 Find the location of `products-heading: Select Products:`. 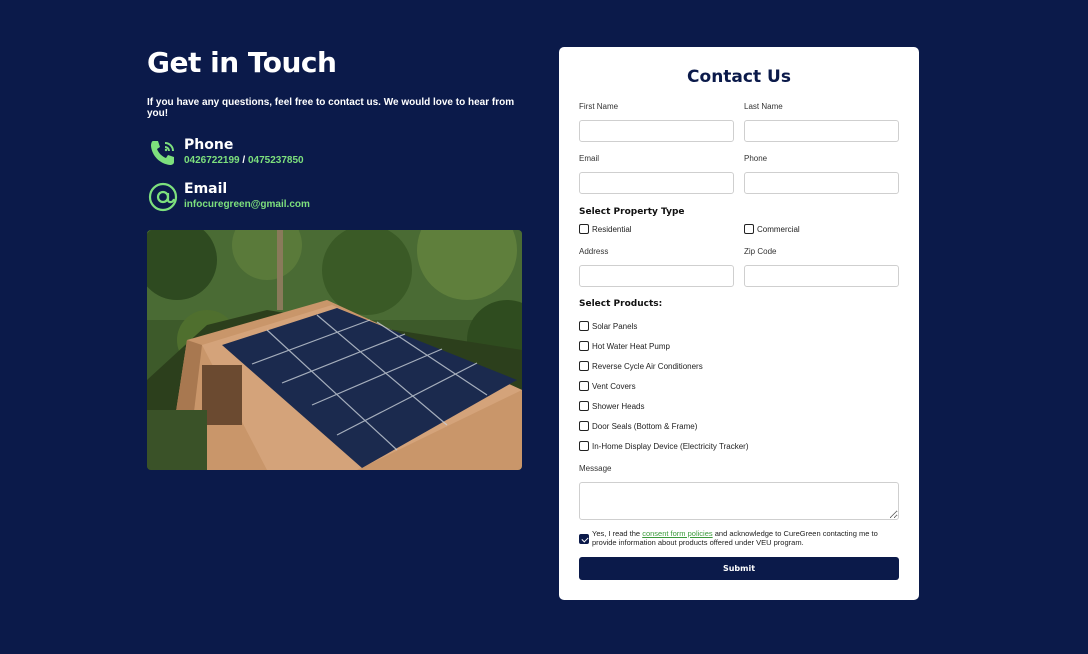

products-heading: Select Products: is located at coordinates (621, 304).